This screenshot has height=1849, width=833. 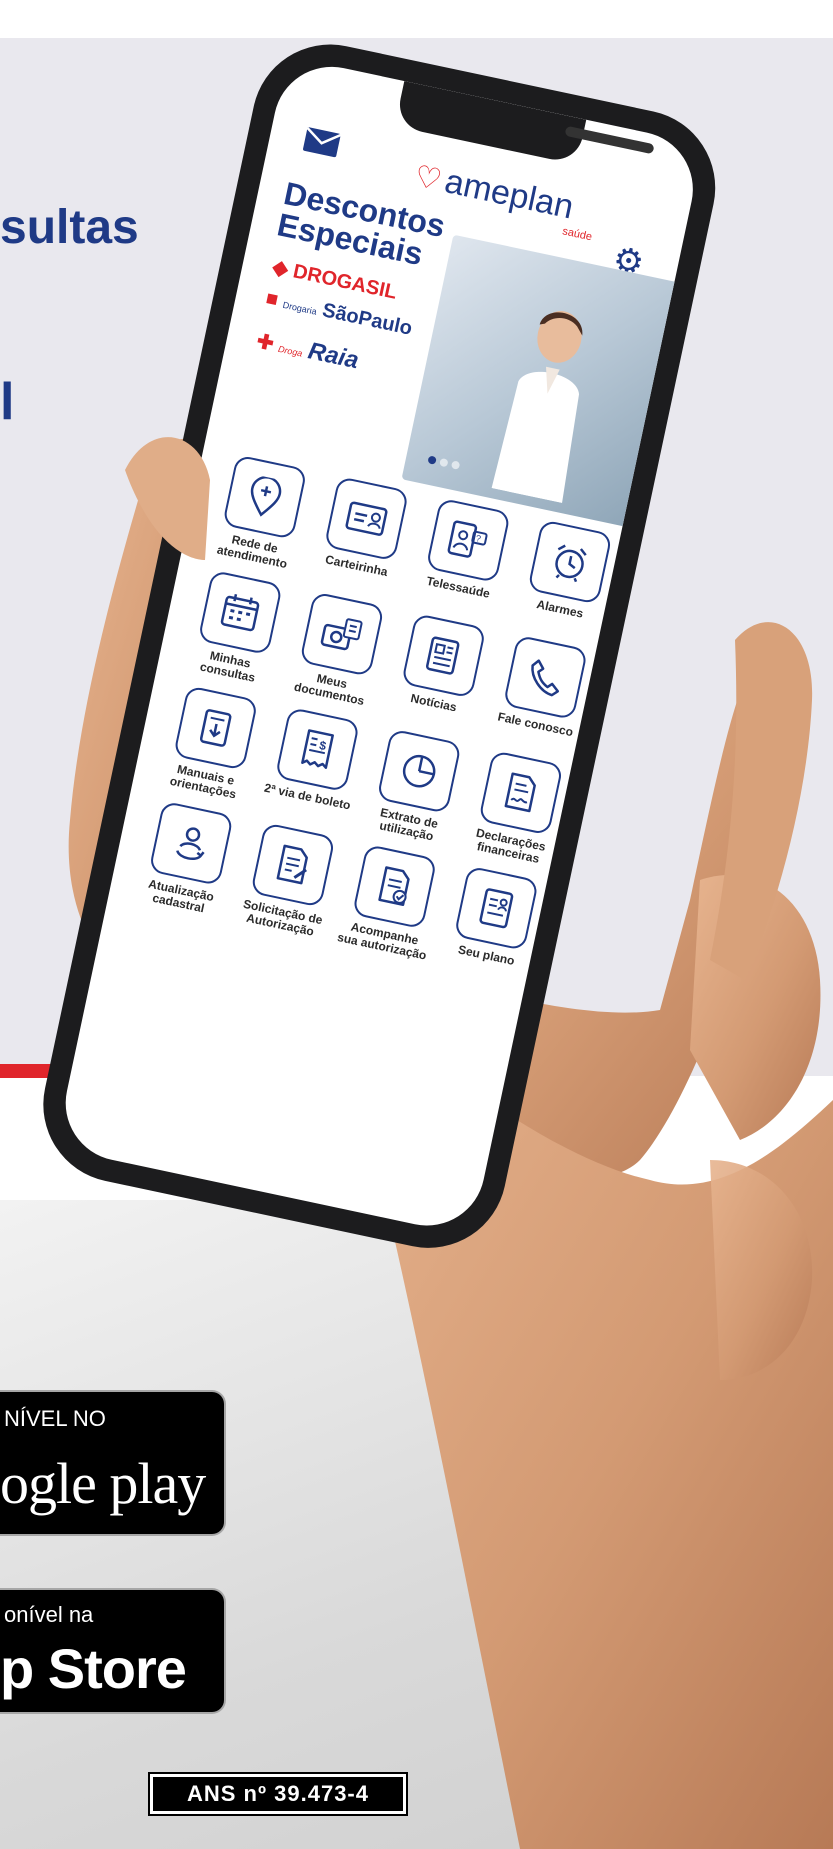 I want to click on google-play-big-label: ogle play, so click(x=103, y=1483).